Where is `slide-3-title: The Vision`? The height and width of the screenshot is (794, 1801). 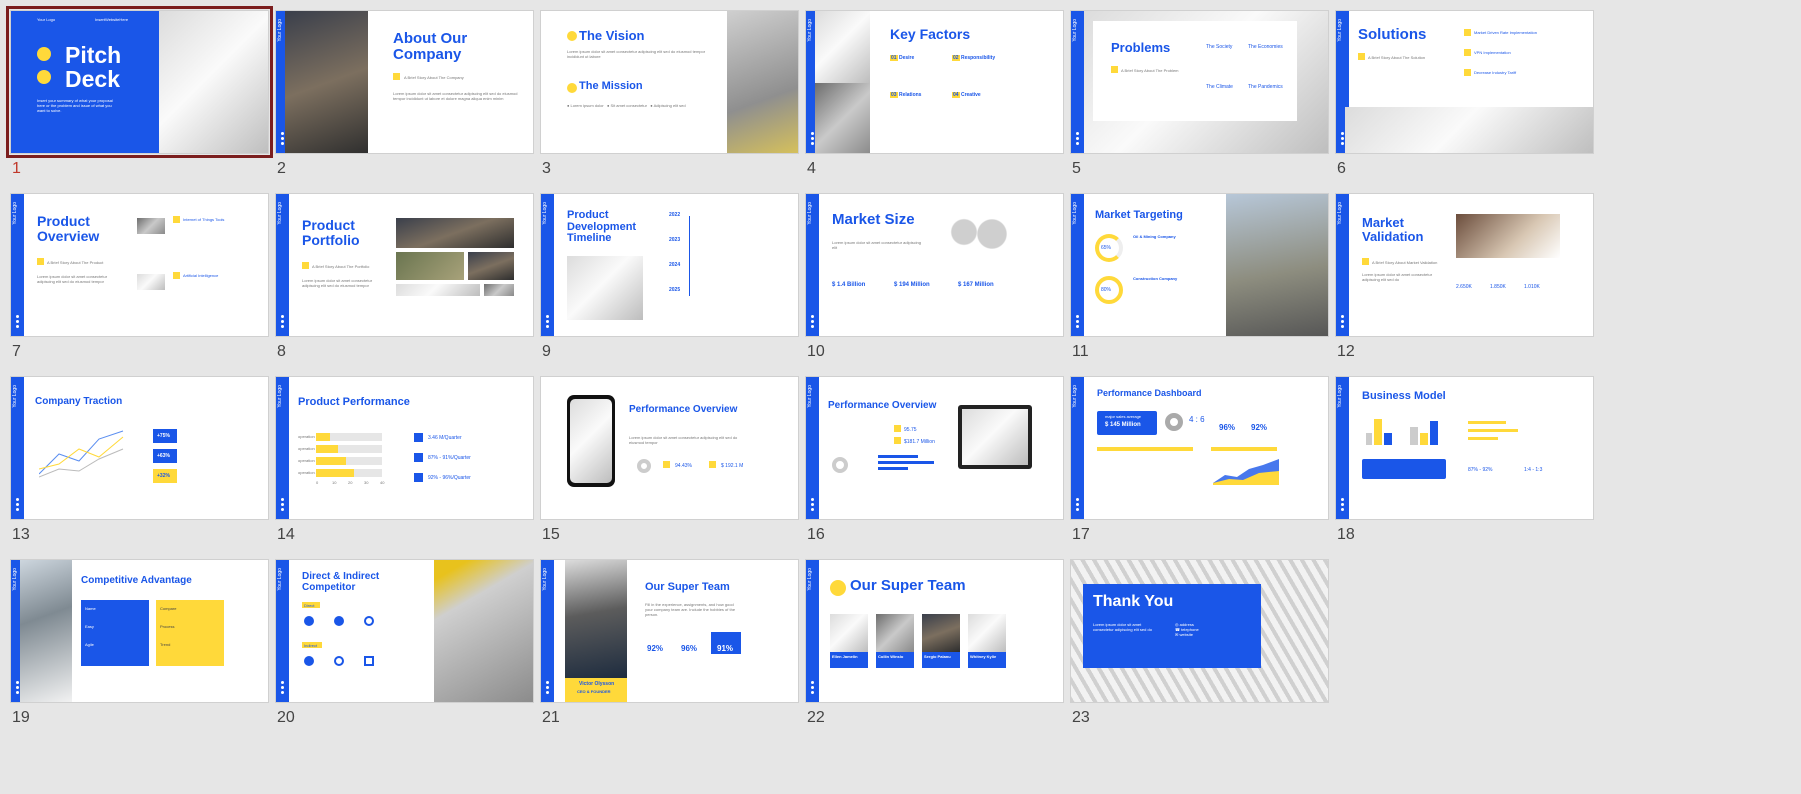
slide-3-title: The Vision is located at coordinates (612, 35).